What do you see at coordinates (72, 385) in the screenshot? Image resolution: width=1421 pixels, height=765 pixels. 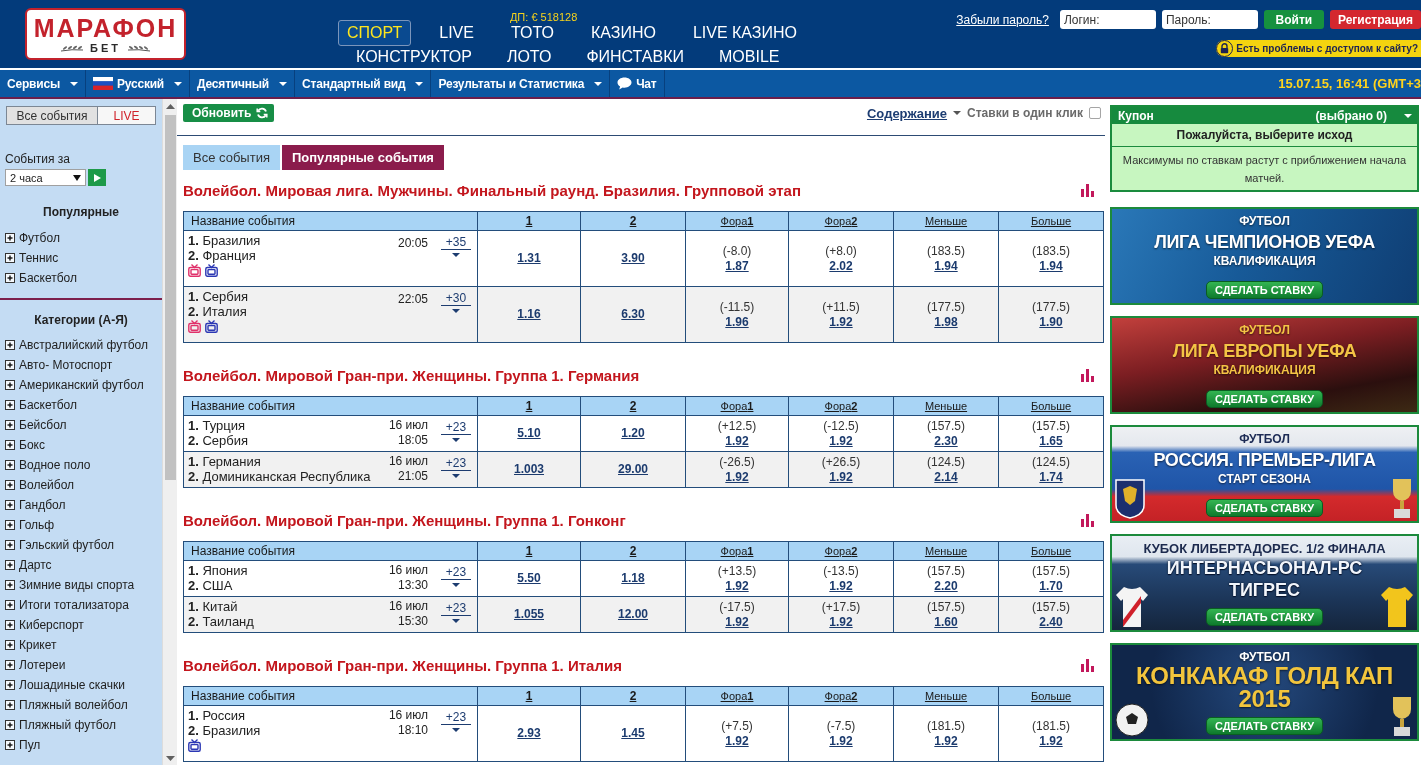 I see `sport-category-item: Американский футбол` at bounding box center [72, 385].